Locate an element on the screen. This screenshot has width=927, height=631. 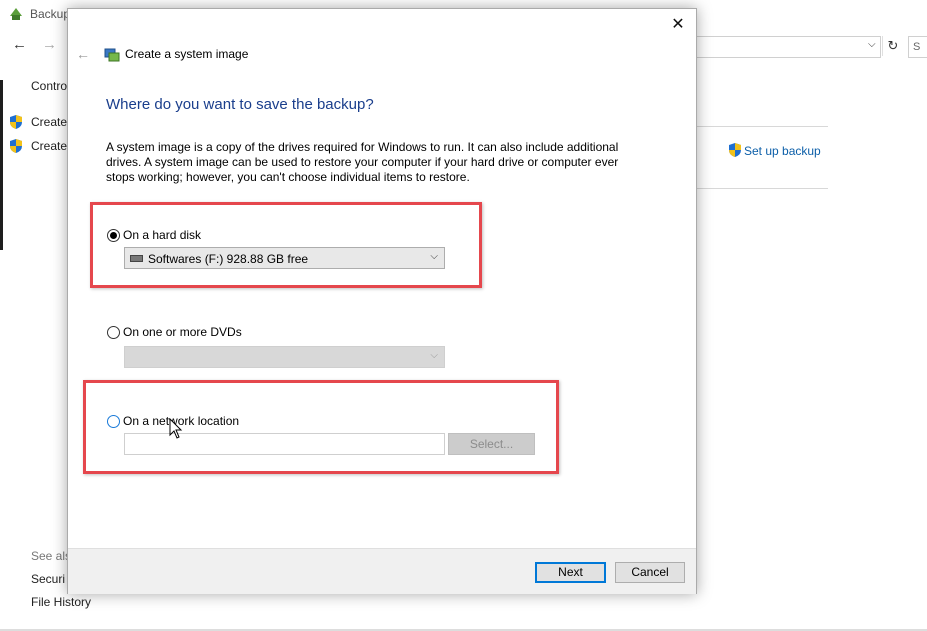
dialog-title: Create a system image is located at coordinates (187, 54).